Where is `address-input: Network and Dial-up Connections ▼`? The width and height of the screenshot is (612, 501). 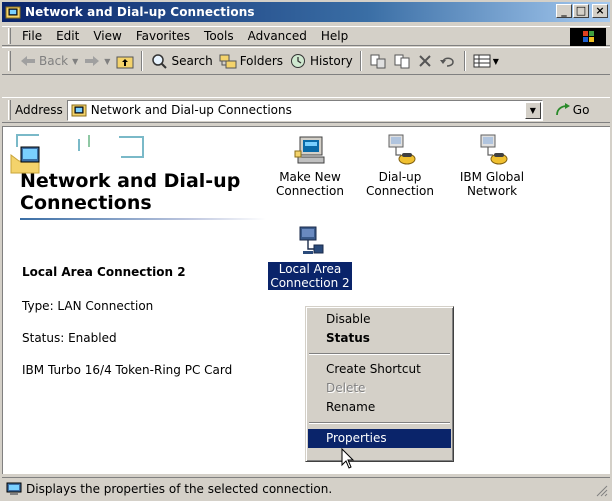 address-input: Network and Dial-up Connections ▼ is located at coordinates (304, 110).